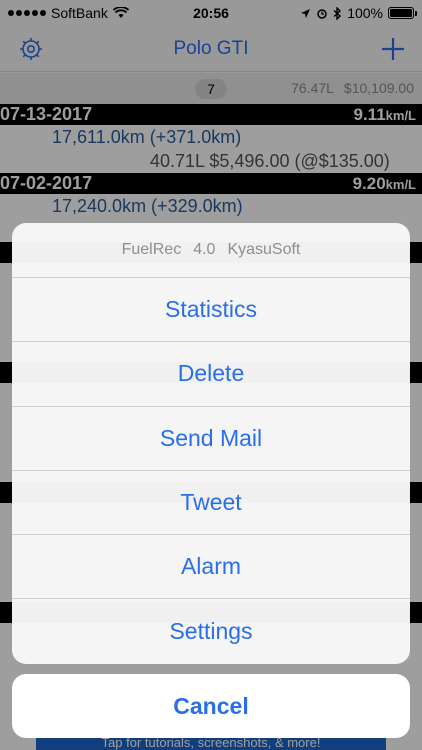 The image size is (422, 750). Describe the element at coordinates (211, 567) in the screenshot. I see `alarm-button: Alarm` at that location.